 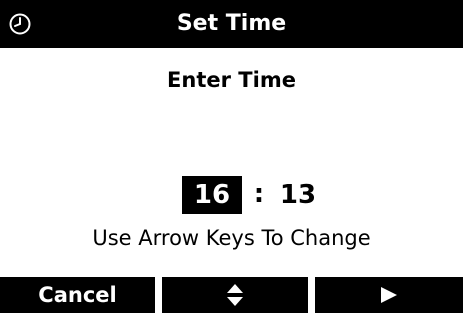 What do you see at coordinates (231, 80) in the screenshot?
I see `prompt-label: Enter Time` at bounding box center [231, 80].